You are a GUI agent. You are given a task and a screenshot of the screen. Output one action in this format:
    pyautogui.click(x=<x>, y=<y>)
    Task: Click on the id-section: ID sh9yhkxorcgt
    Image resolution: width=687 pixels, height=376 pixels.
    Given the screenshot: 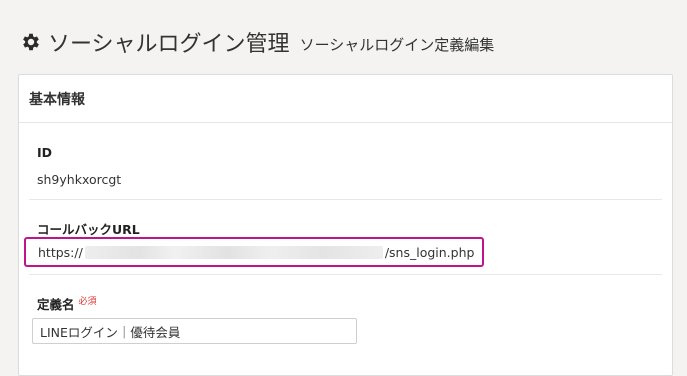 What is the action you would take?
    pyautogui.click(x=345, y=166)
    